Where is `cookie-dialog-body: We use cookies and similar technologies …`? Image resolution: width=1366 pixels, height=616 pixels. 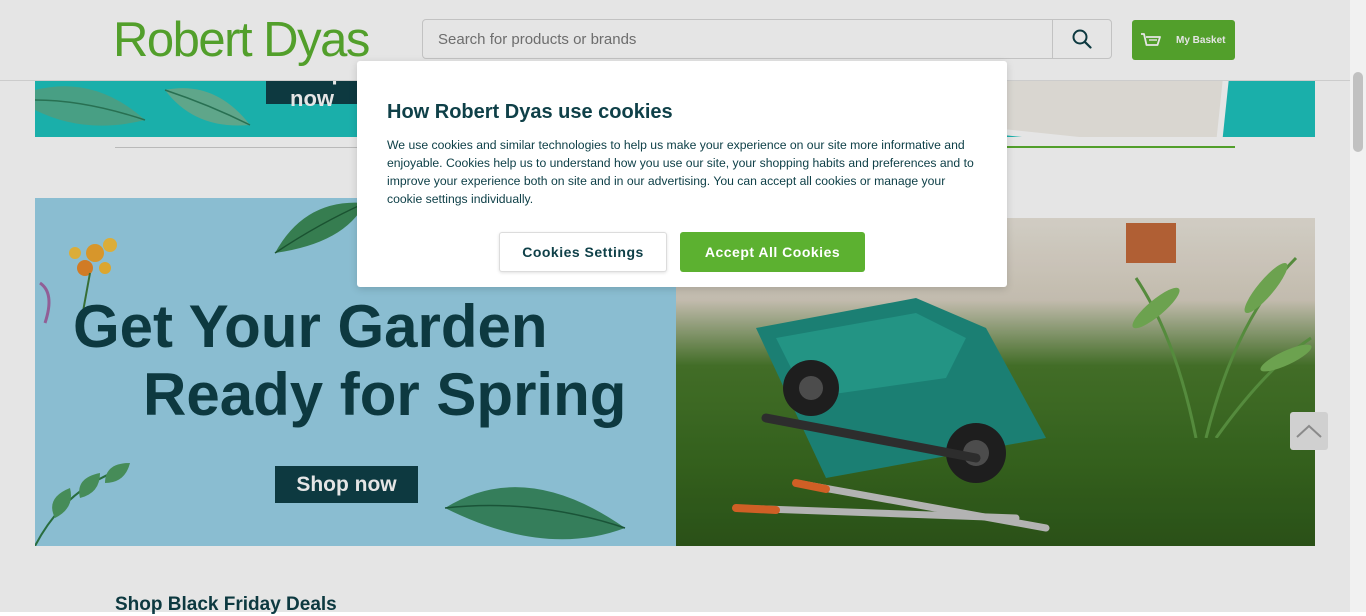 cookie-dialog-body: We use cookies and similar technologies … is located at coordinates (680, 172).